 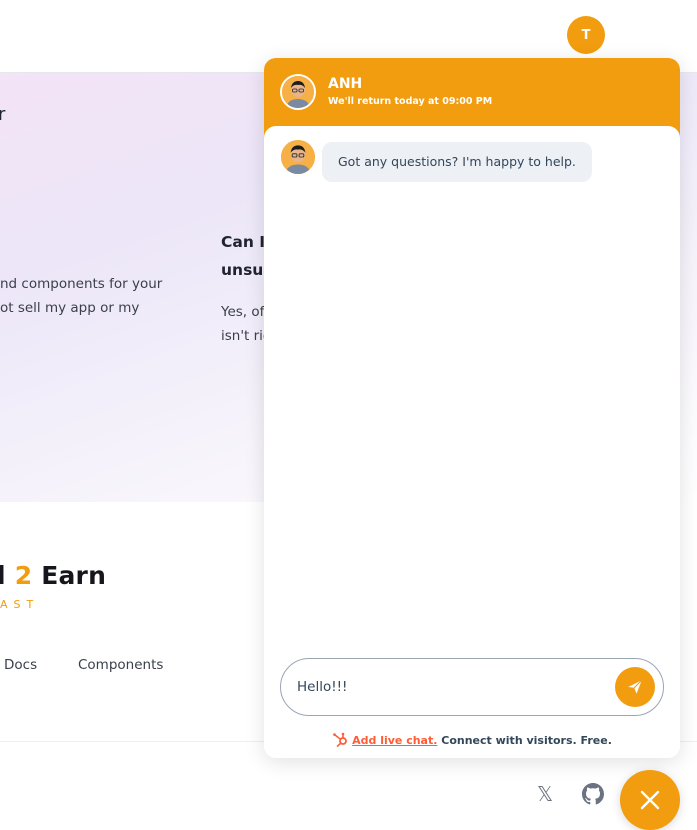 I want to click on chat-input-container, so click(x=472, y=687).